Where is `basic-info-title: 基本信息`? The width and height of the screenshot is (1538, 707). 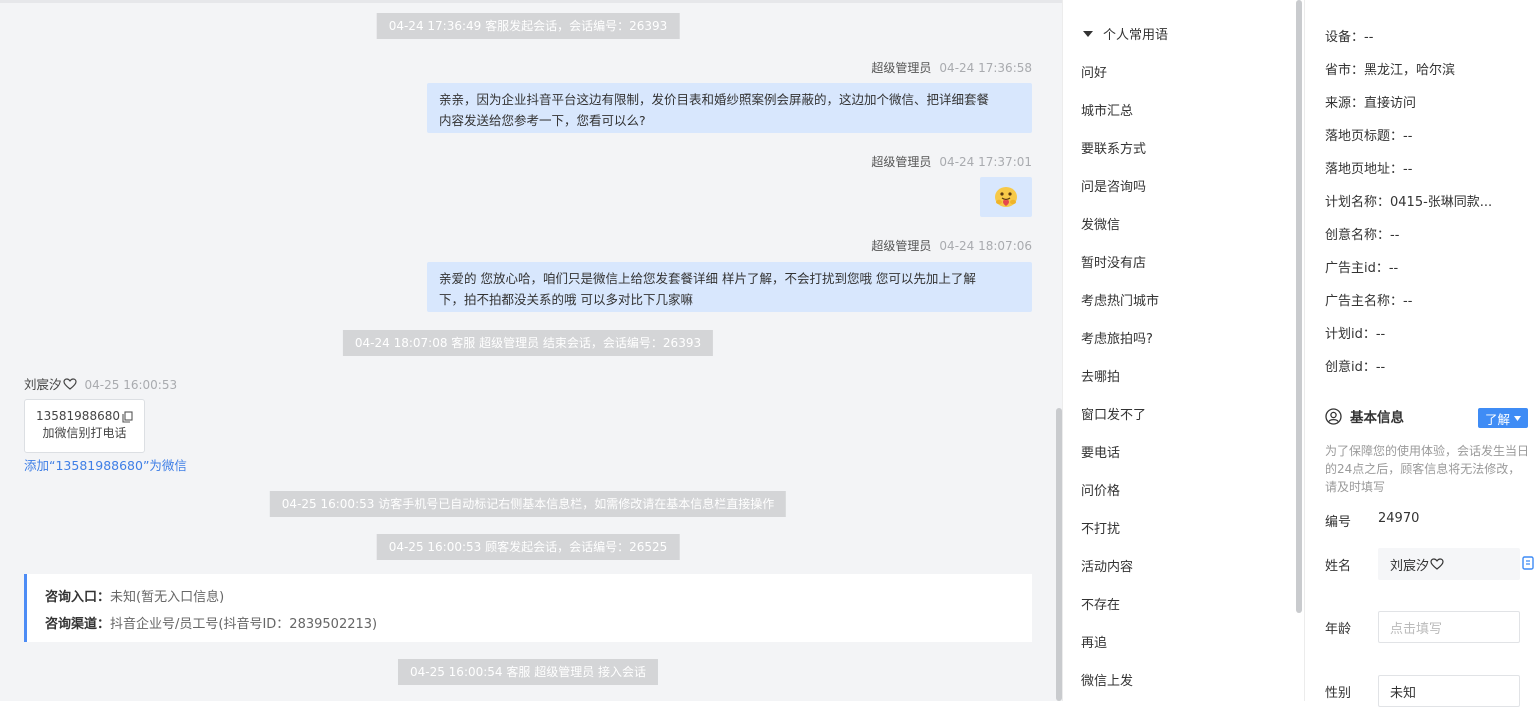 basic-info-title: 基本信息 is located at coordinates (1364, 416).